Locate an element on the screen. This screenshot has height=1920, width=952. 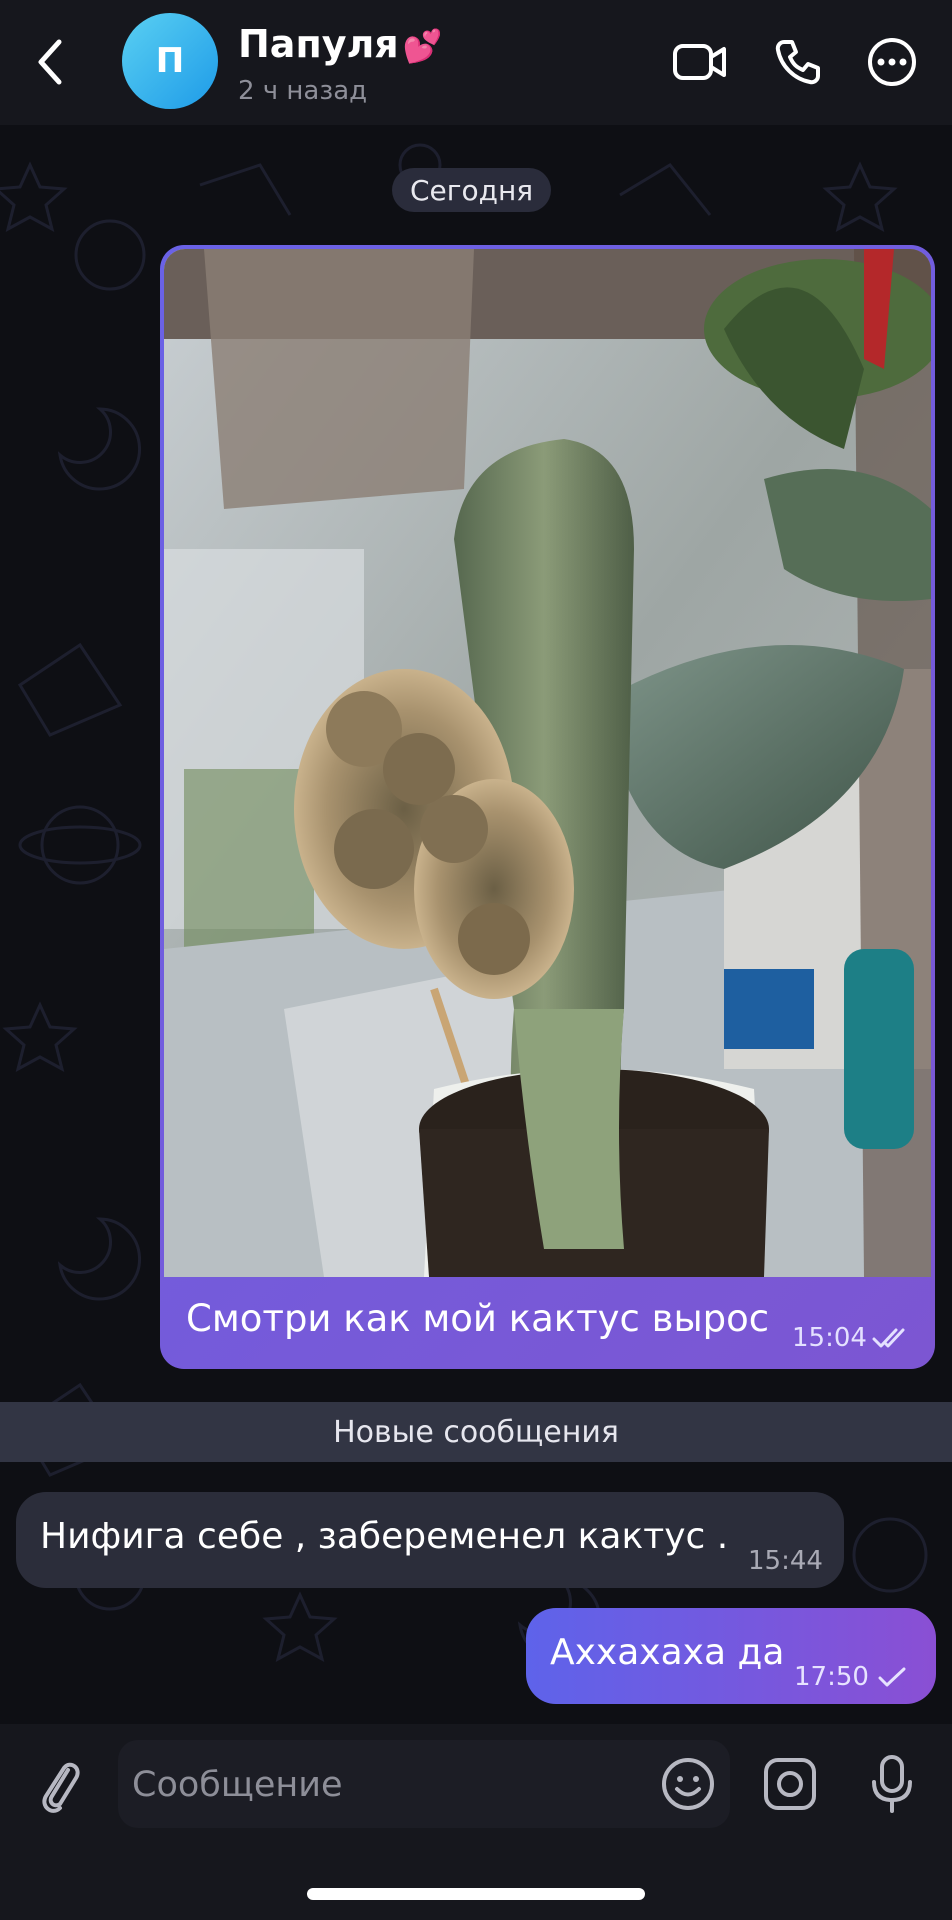
contact-name-text: Папуля is located at coordinates (318, 44).